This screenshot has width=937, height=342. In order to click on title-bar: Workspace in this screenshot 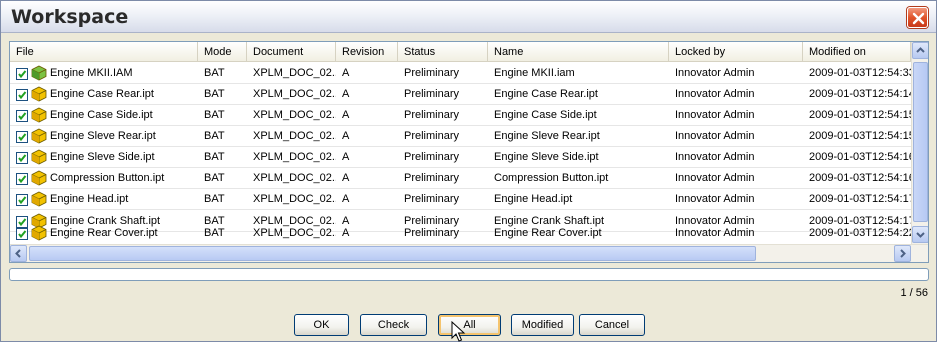, I will do `click(468, 17)`.